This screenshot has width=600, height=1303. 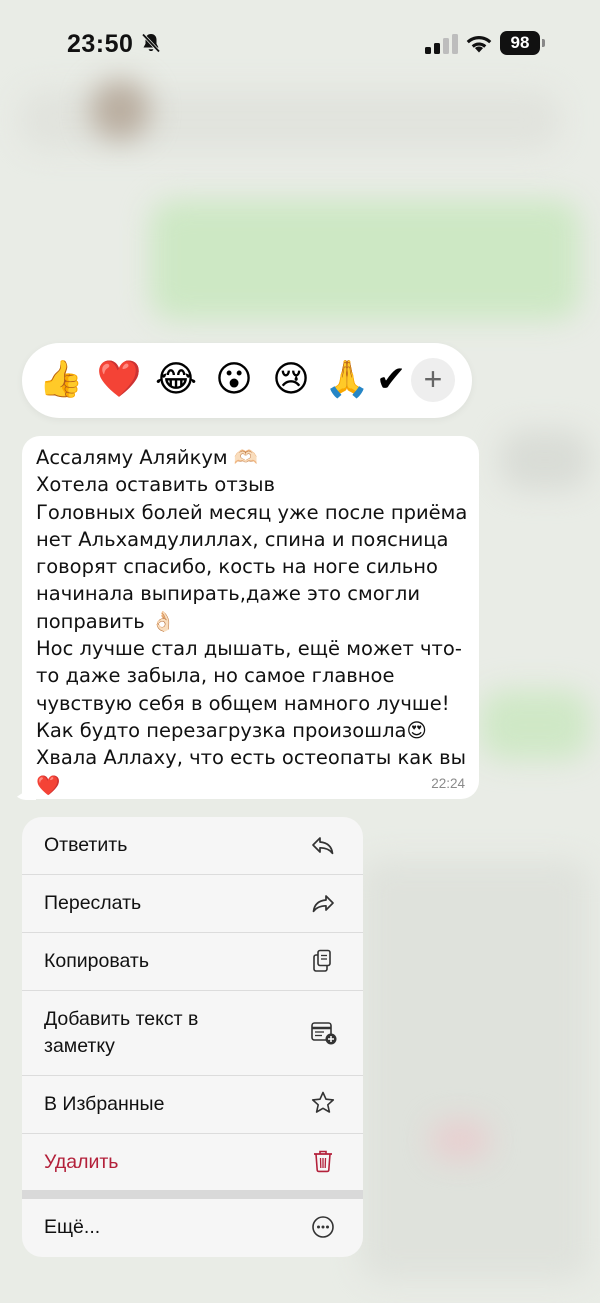 What do you see at coordinates (119, 380) in the screenshot?
I see `reaction-heart: ❤️` at bounding box center [119, 380].